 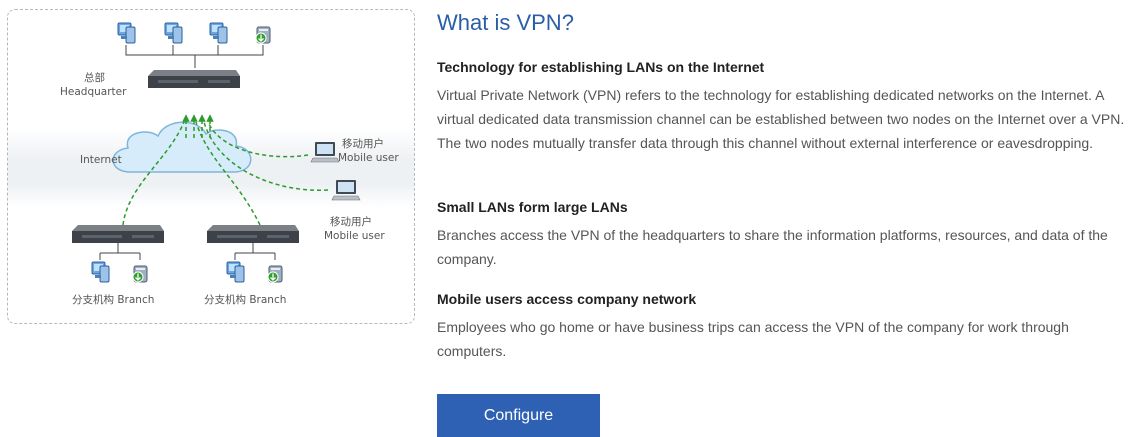 I want to click on hq-label-cn: 总部, so click(x=94, y=78).